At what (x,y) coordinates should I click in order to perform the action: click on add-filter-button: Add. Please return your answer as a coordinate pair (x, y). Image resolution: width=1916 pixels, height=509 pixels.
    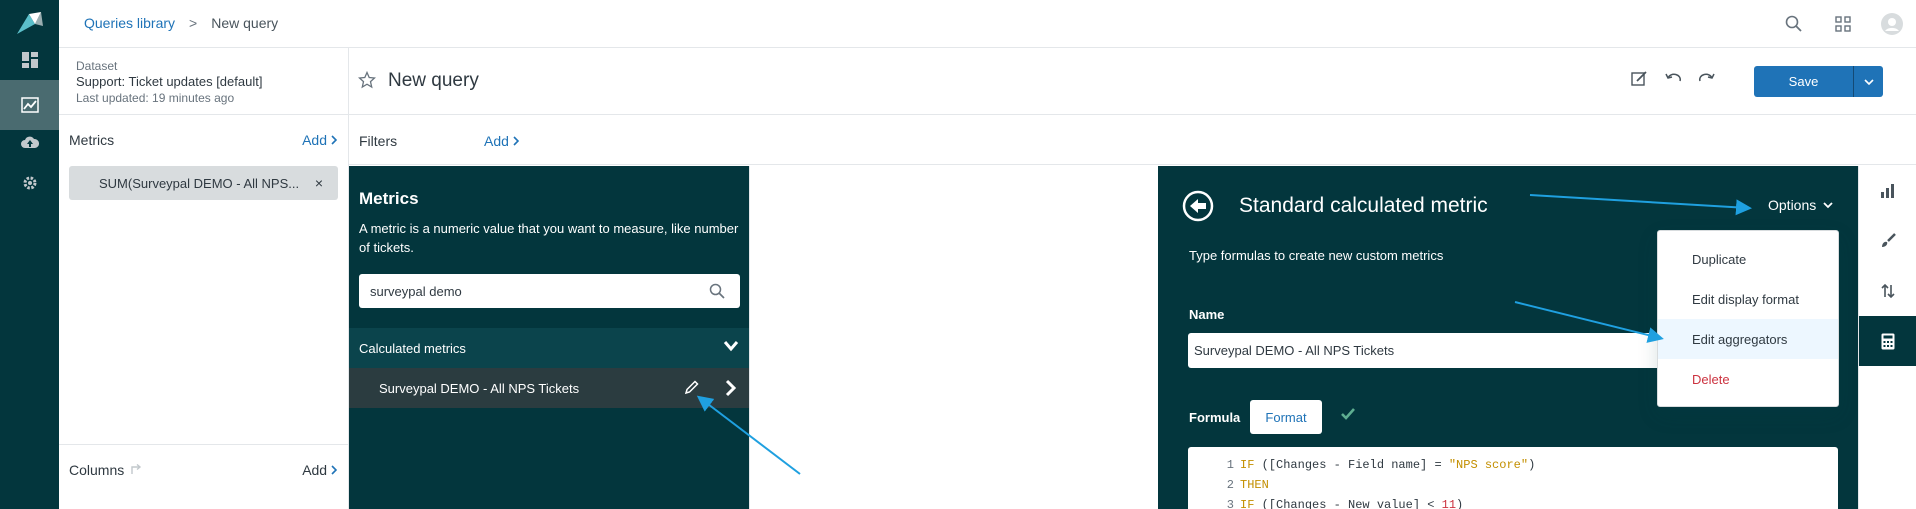
    Looking at the image, I should click on (501, 141).